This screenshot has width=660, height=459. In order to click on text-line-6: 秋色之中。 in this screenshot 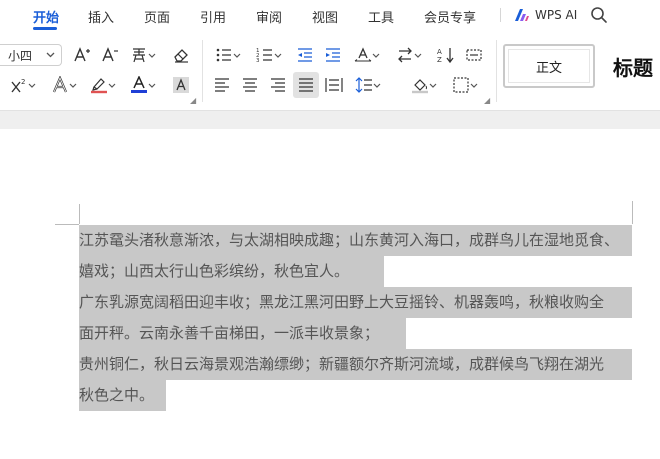, I will do `click(122, 395)`.